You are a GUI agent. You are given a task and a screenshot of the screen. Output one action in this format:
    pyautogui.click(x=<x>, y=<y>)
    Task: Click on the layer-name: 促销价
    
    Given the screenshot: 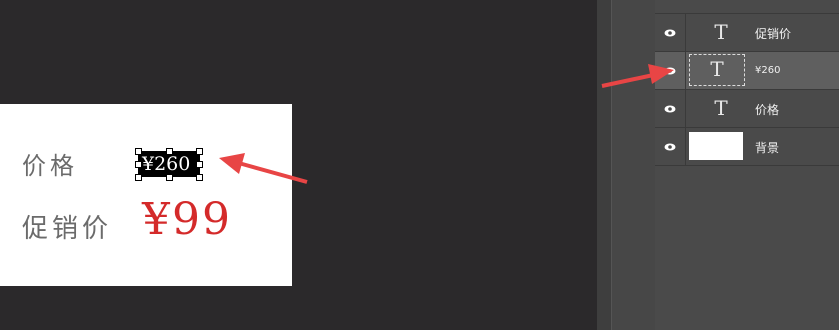 What is the action you would take?
    pyautogui.click(x=773, y=33)
    